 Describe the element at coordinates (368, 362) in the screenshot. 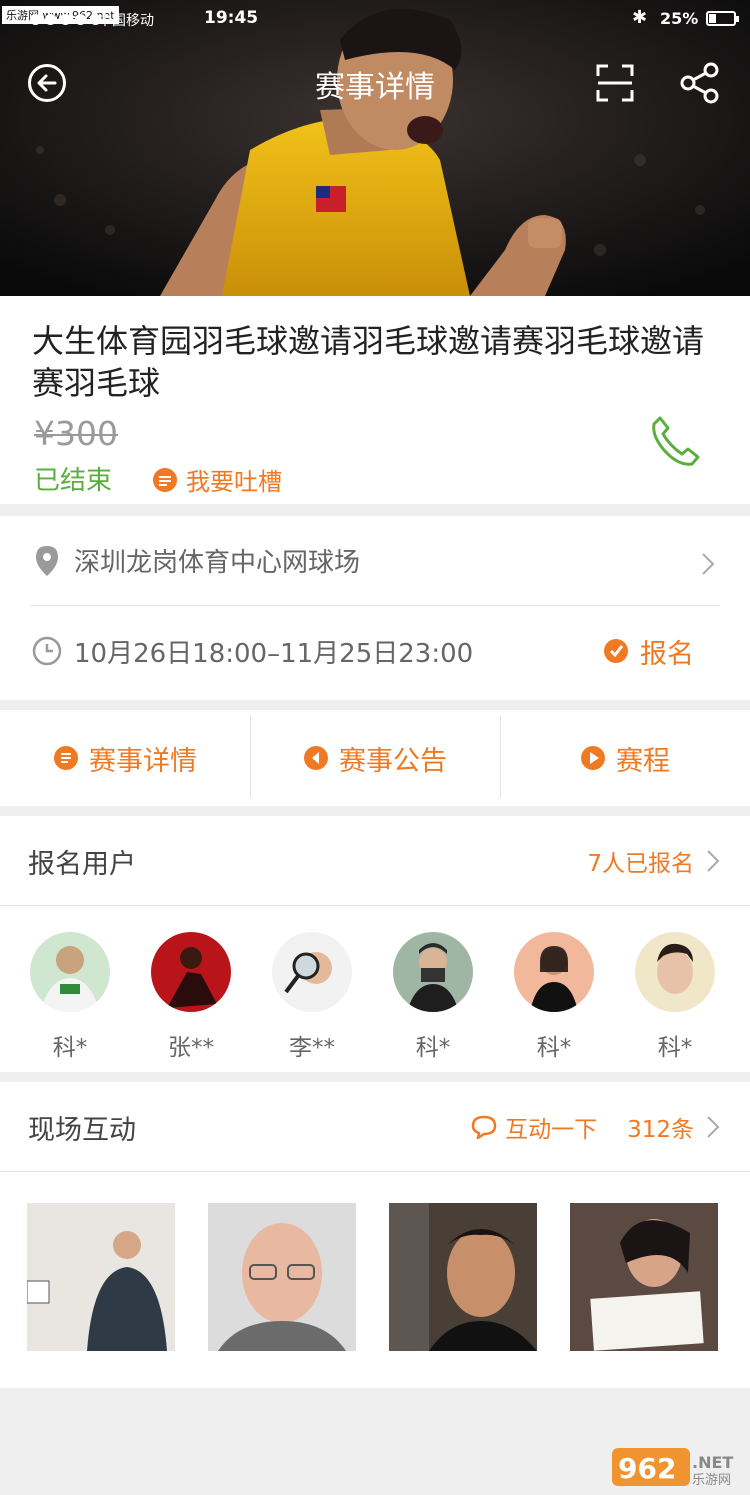

I see `event-title: 大生体育园羽毛球邀请羽毛球邀请赛羽毛球邀请赛羽毛球` at that location.